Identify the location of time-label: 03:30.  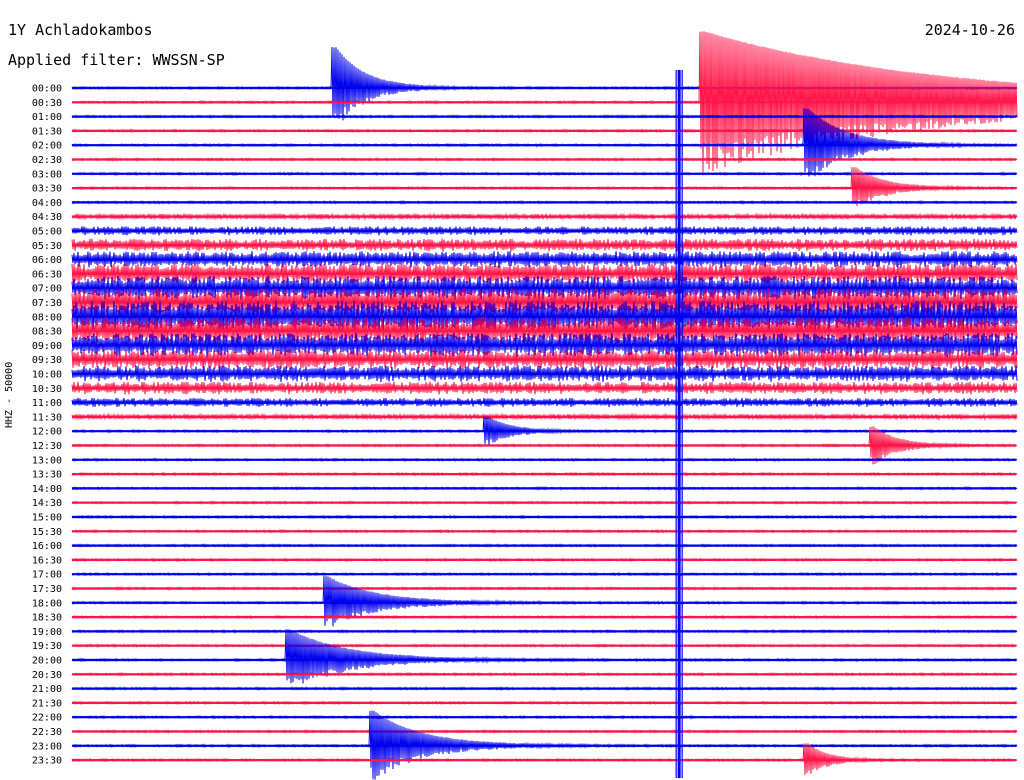
(47, 189).